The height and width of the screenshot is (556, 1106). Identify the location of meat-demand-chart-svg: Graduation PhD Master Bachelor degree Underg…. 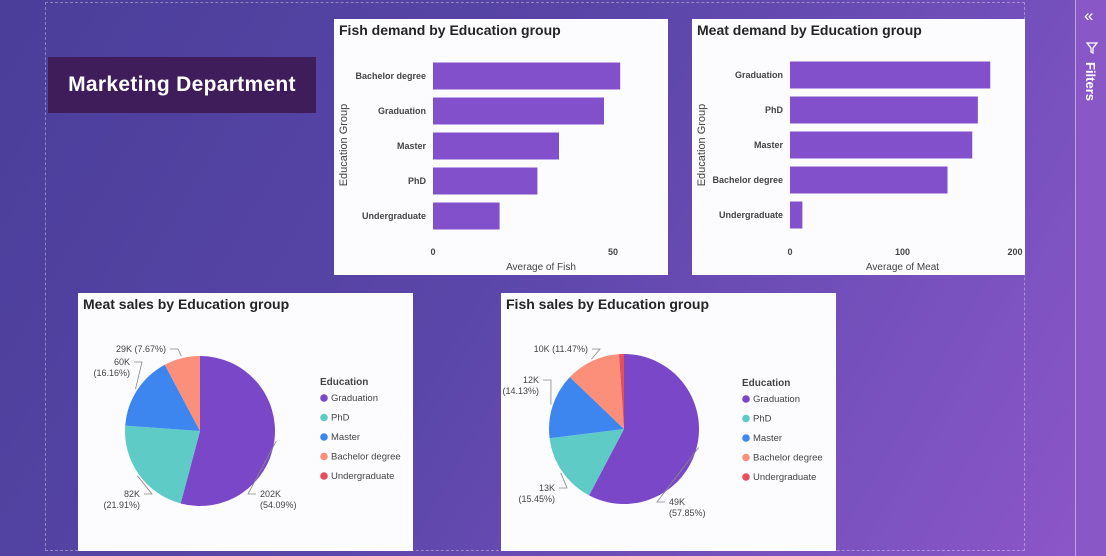
(859, 167).